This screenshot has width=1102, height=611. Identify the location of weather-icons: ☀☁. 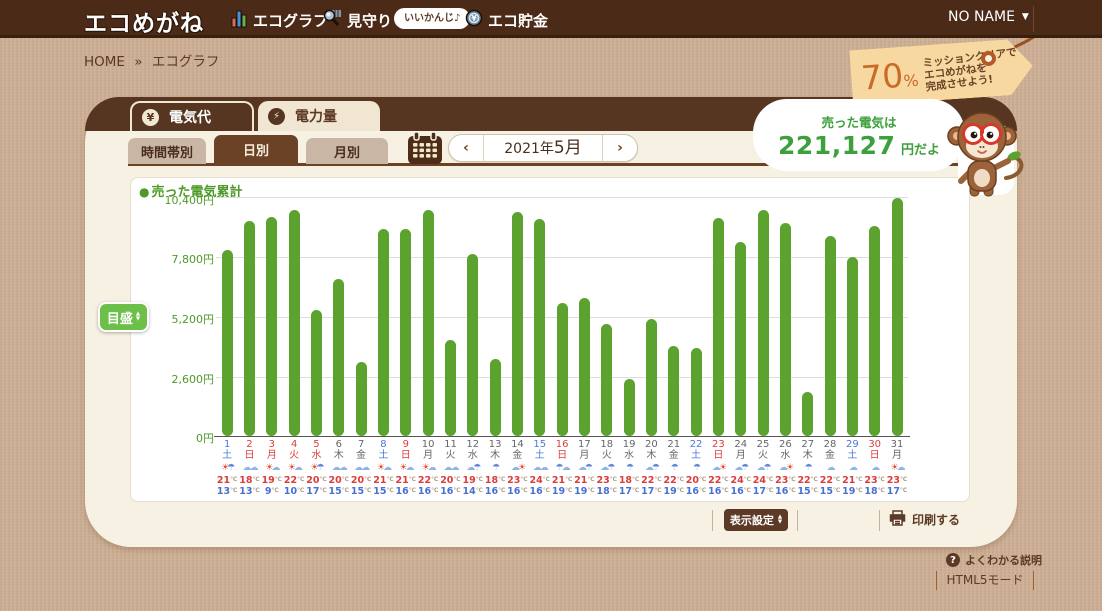
(383, 468).